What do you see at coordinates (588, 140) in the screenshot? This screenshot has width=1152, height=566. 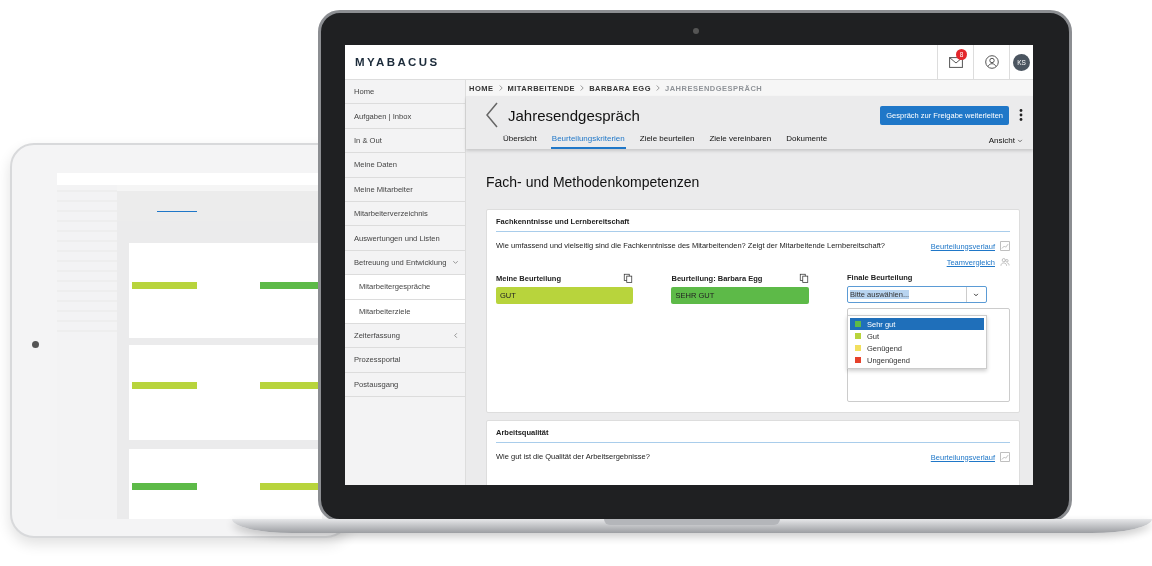 I see `tab: Beurteilungskriterien` at bounding box center [588, 140].